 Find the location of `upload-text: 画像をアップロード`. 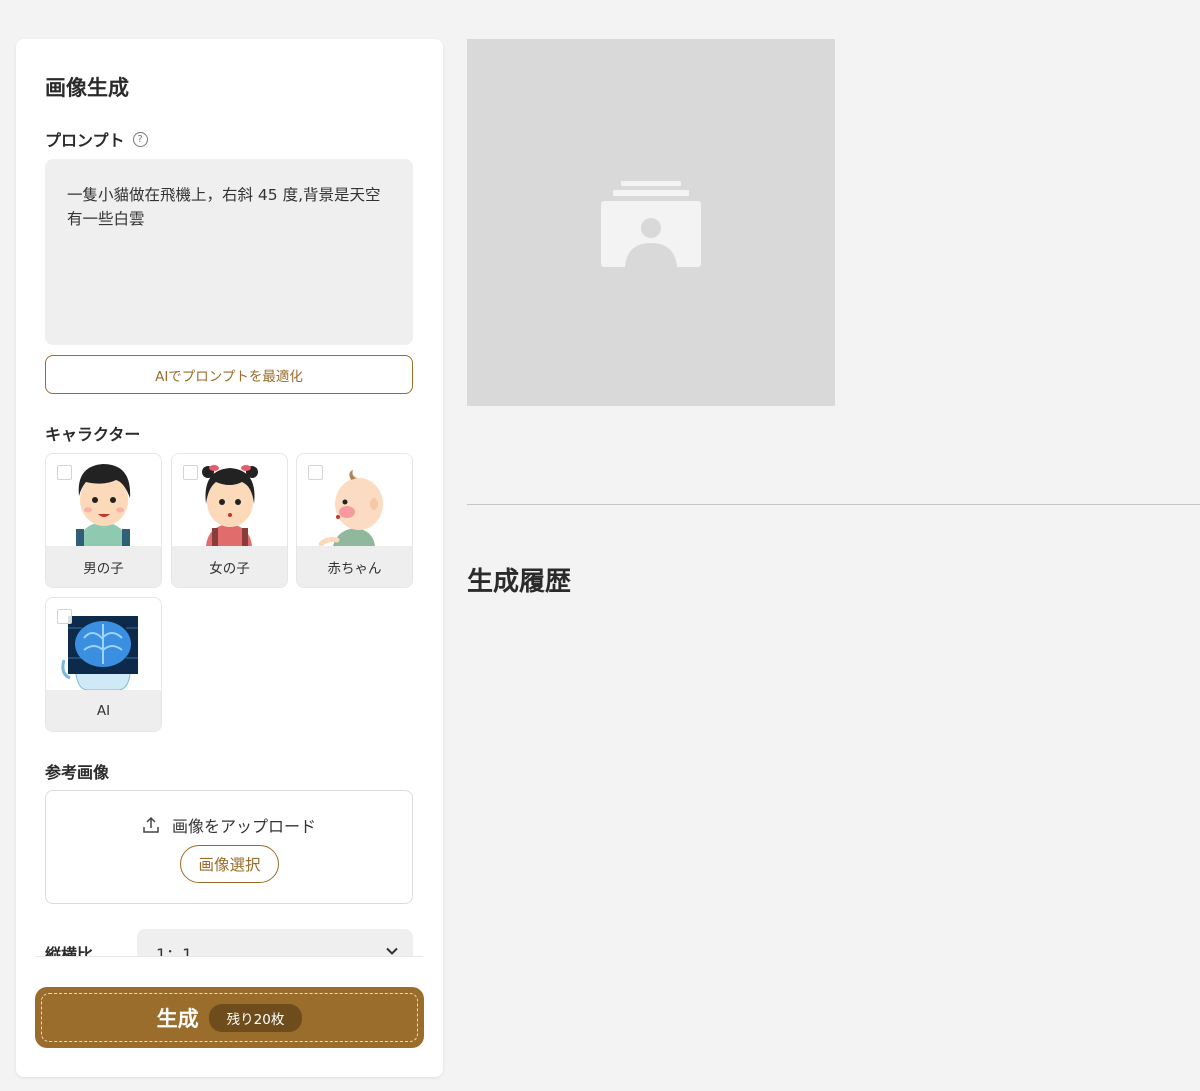

upload-text: 画像をアップロード is located at coordinates (243, 826).